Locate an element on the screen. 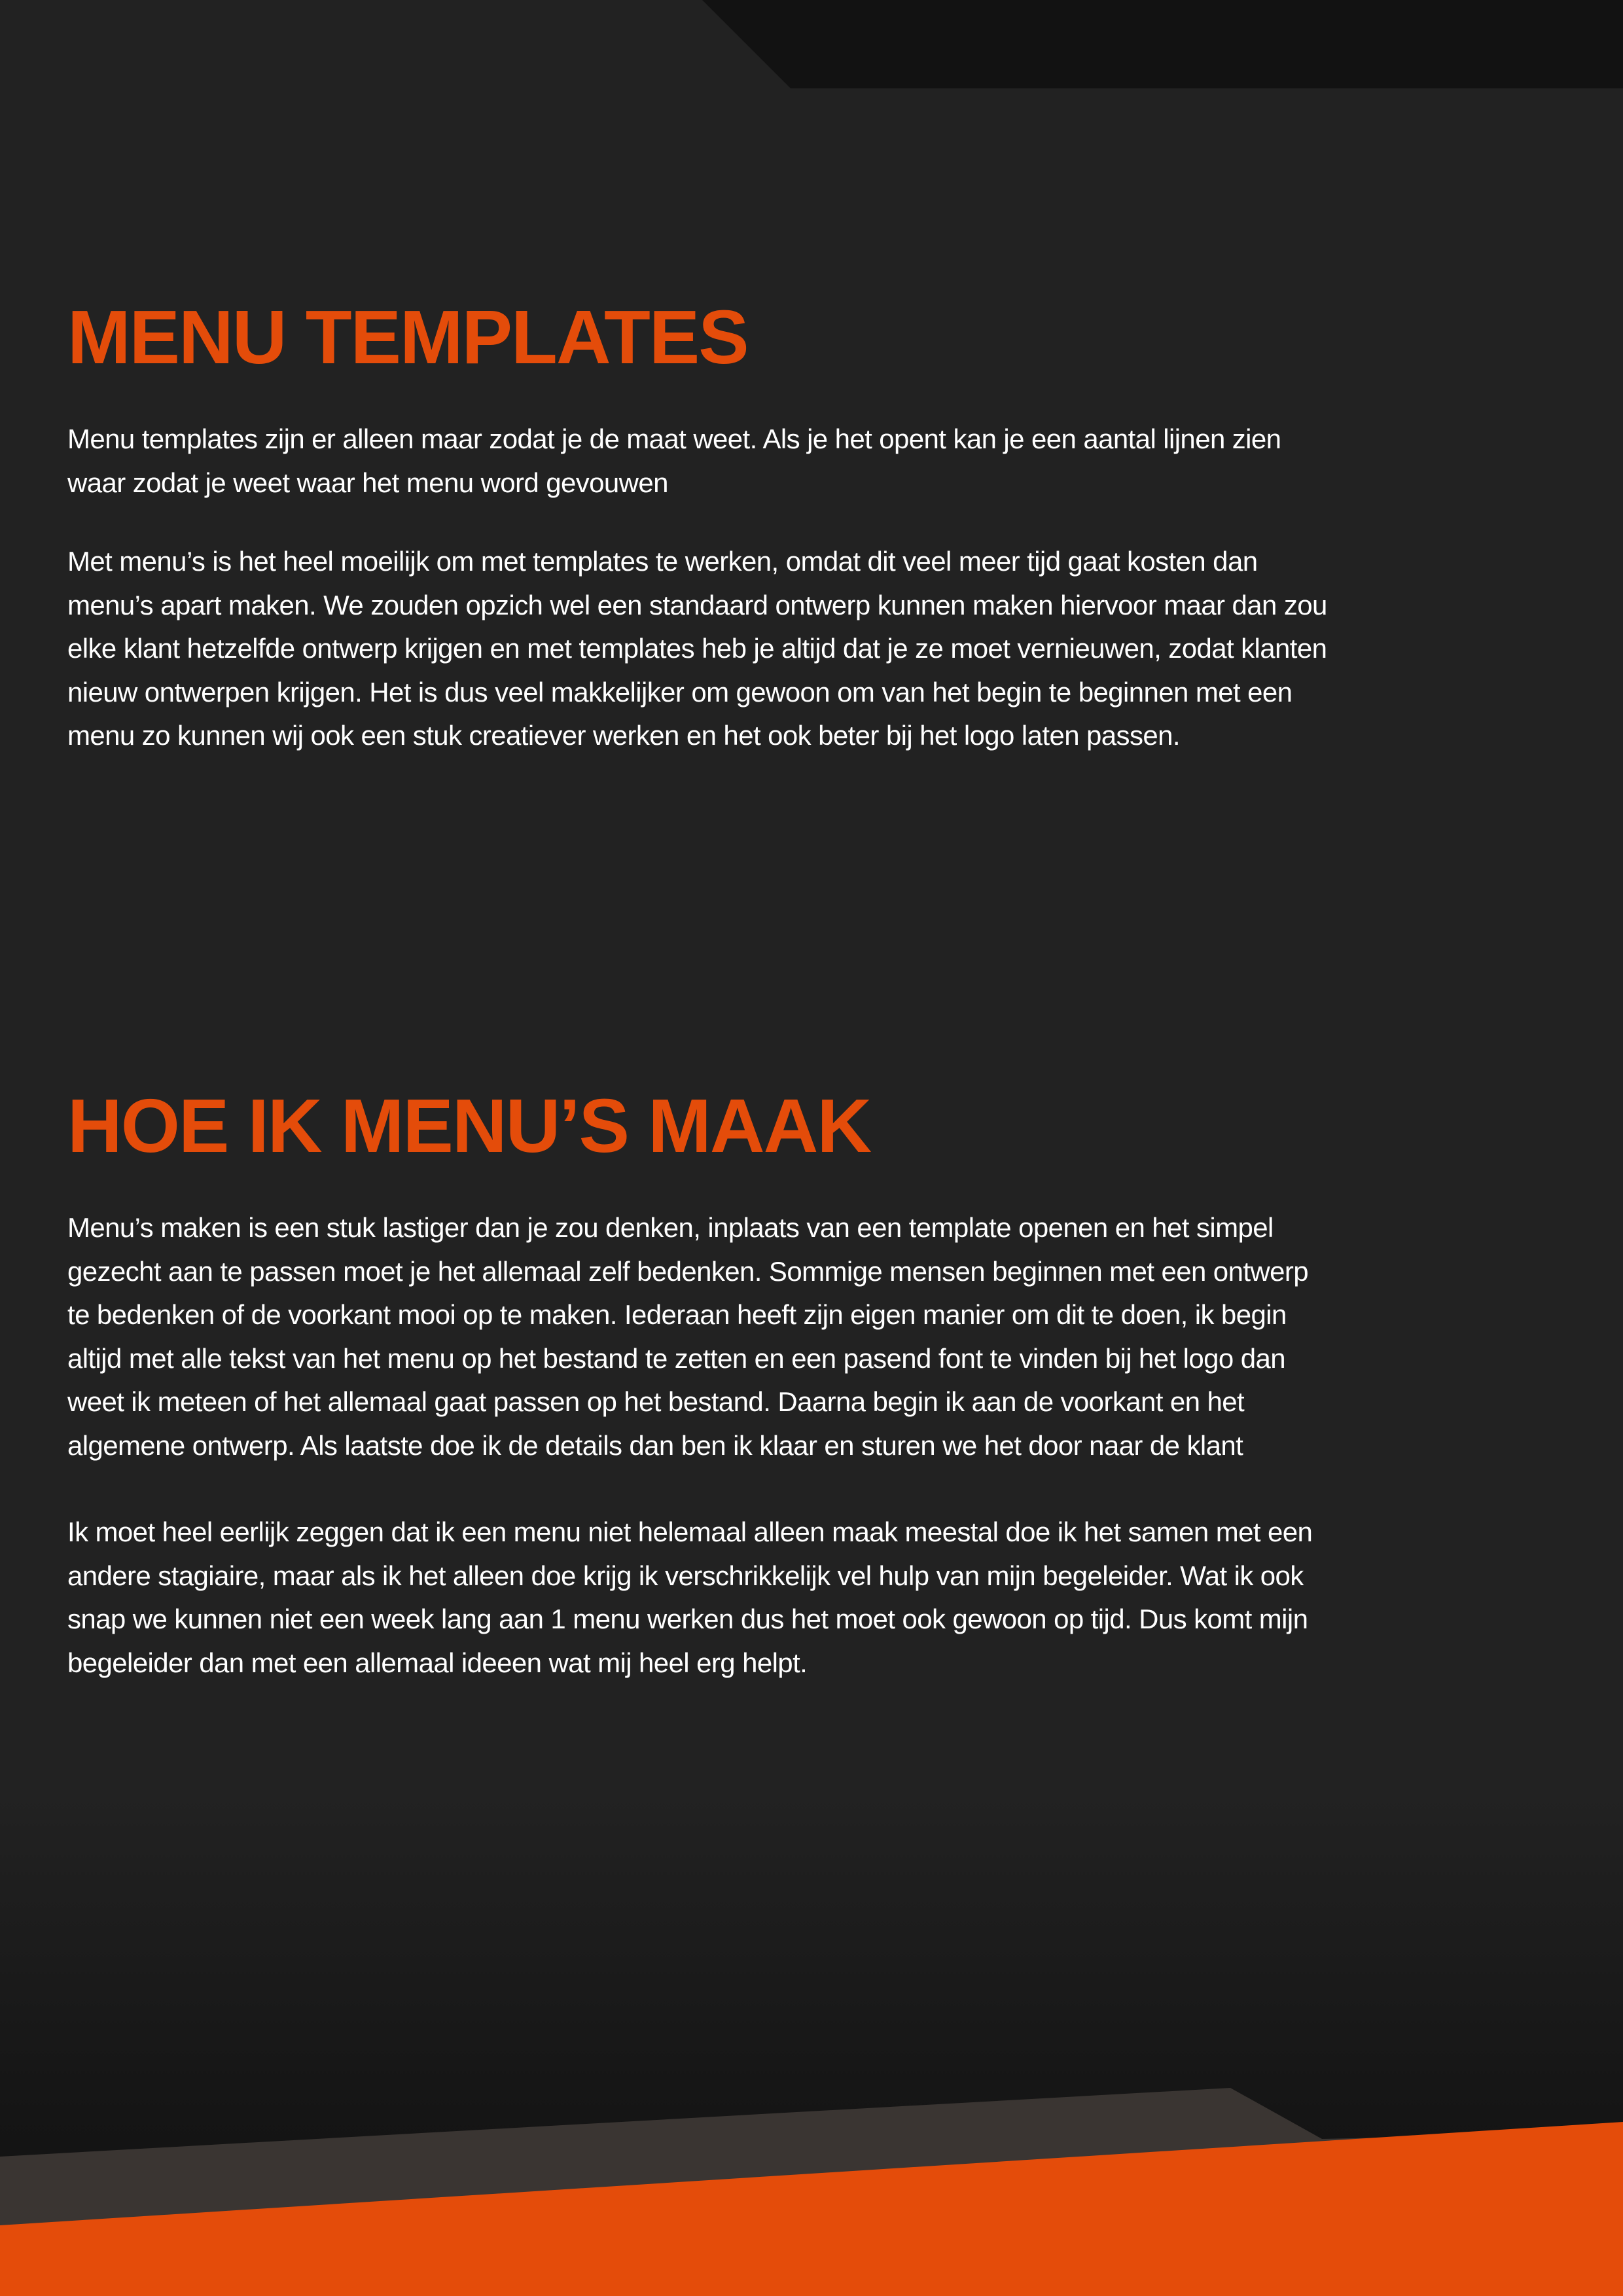  heading-menu-templates: MENU TEMPLATES is located at coordinates (408, 338).